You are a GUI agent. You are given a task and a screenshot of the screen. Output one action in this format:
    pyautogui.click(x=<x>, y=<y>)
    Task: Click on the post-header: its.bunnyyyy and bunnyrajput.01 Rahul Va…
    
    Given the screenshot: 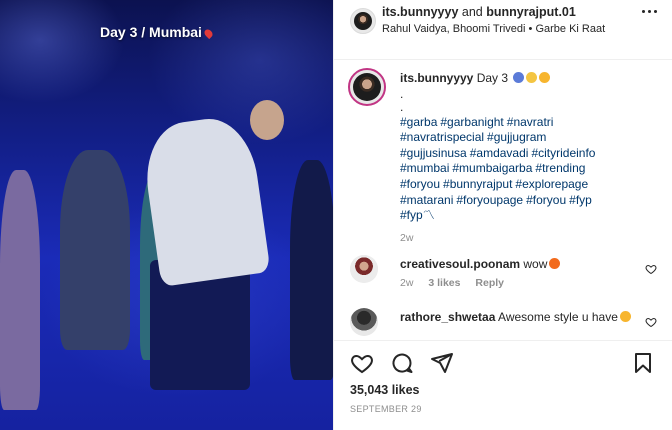 What is the action you would take?
    pyautogui.click(x=503, y=30)
    